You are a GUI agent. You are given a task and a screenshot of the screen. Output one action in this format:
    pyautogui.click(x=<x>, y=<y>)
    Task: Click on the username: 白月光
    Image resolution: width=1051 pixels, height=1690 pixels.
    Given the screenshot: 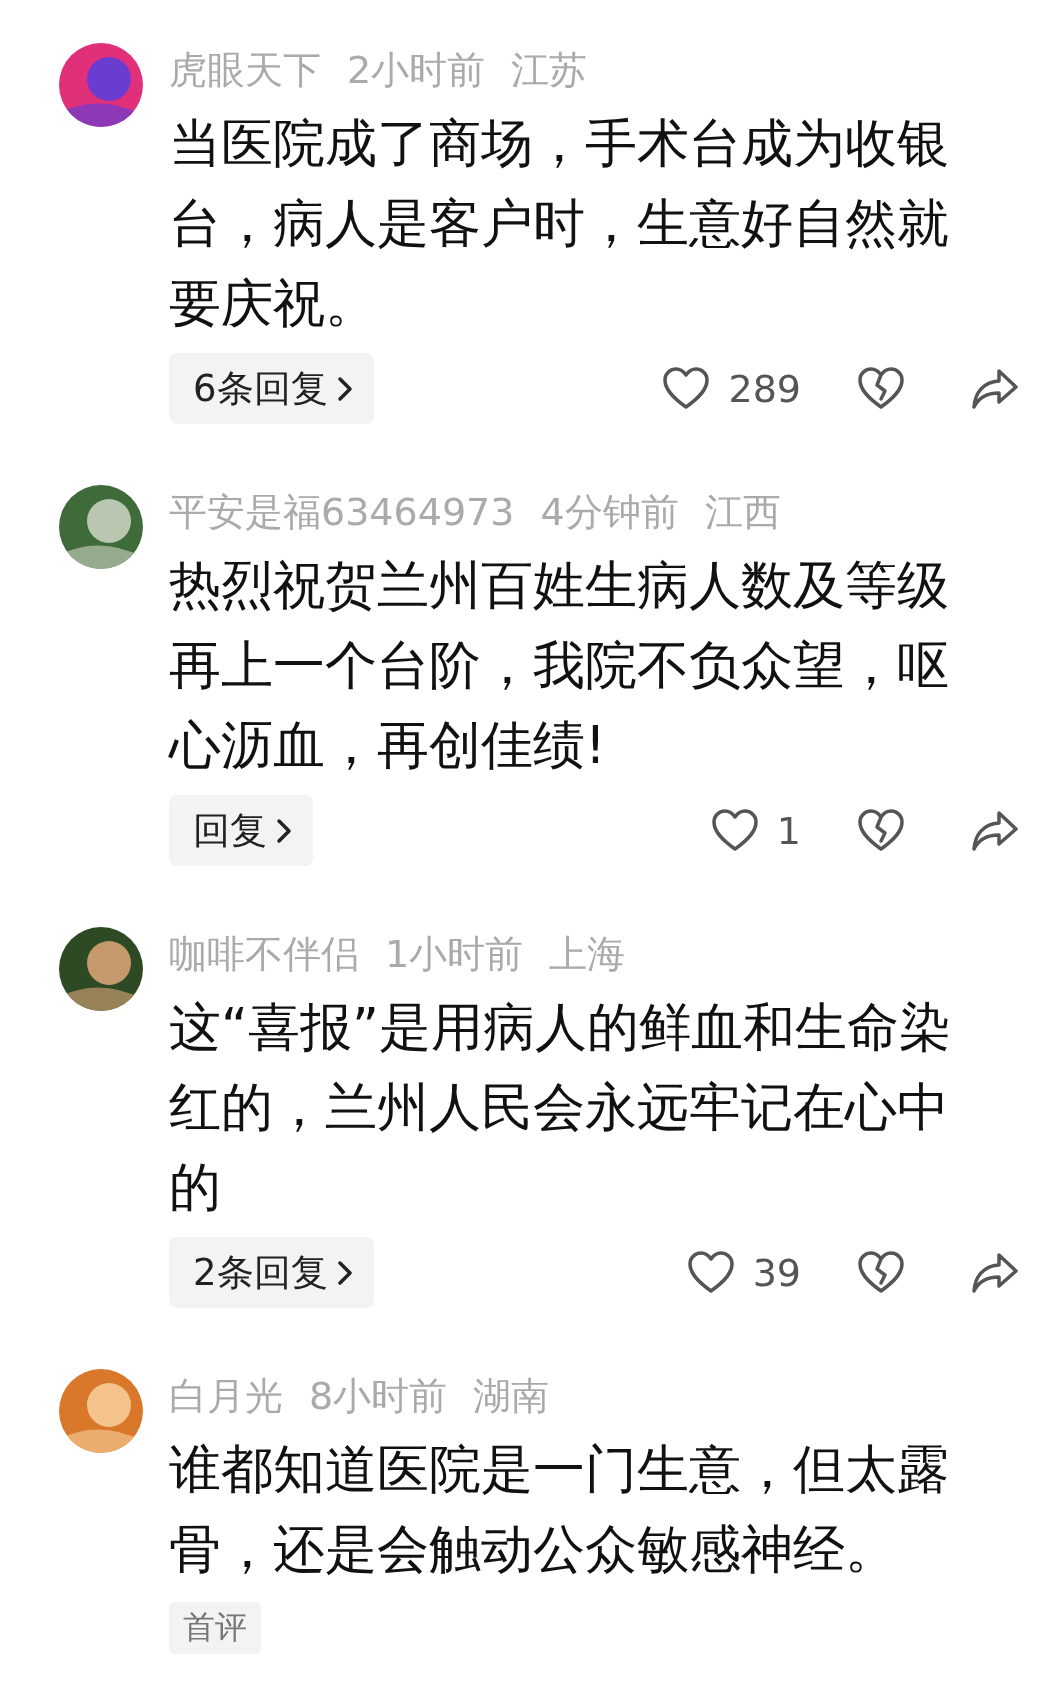 What is the action you would take?
    pyautogui.click(x=226, y=1396)
    